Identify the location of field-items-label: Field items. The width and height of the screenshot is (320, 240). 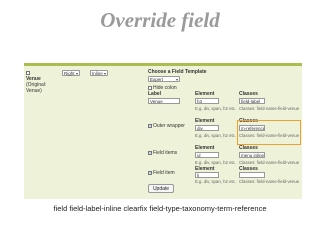
(165, 153).